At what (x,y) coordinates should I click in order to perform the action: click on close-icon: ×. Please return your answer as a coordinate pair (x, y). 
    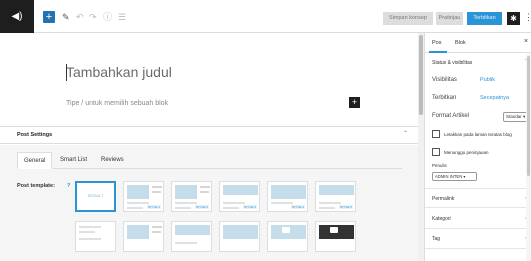
    Looking at the image, I should click on (526, 41).